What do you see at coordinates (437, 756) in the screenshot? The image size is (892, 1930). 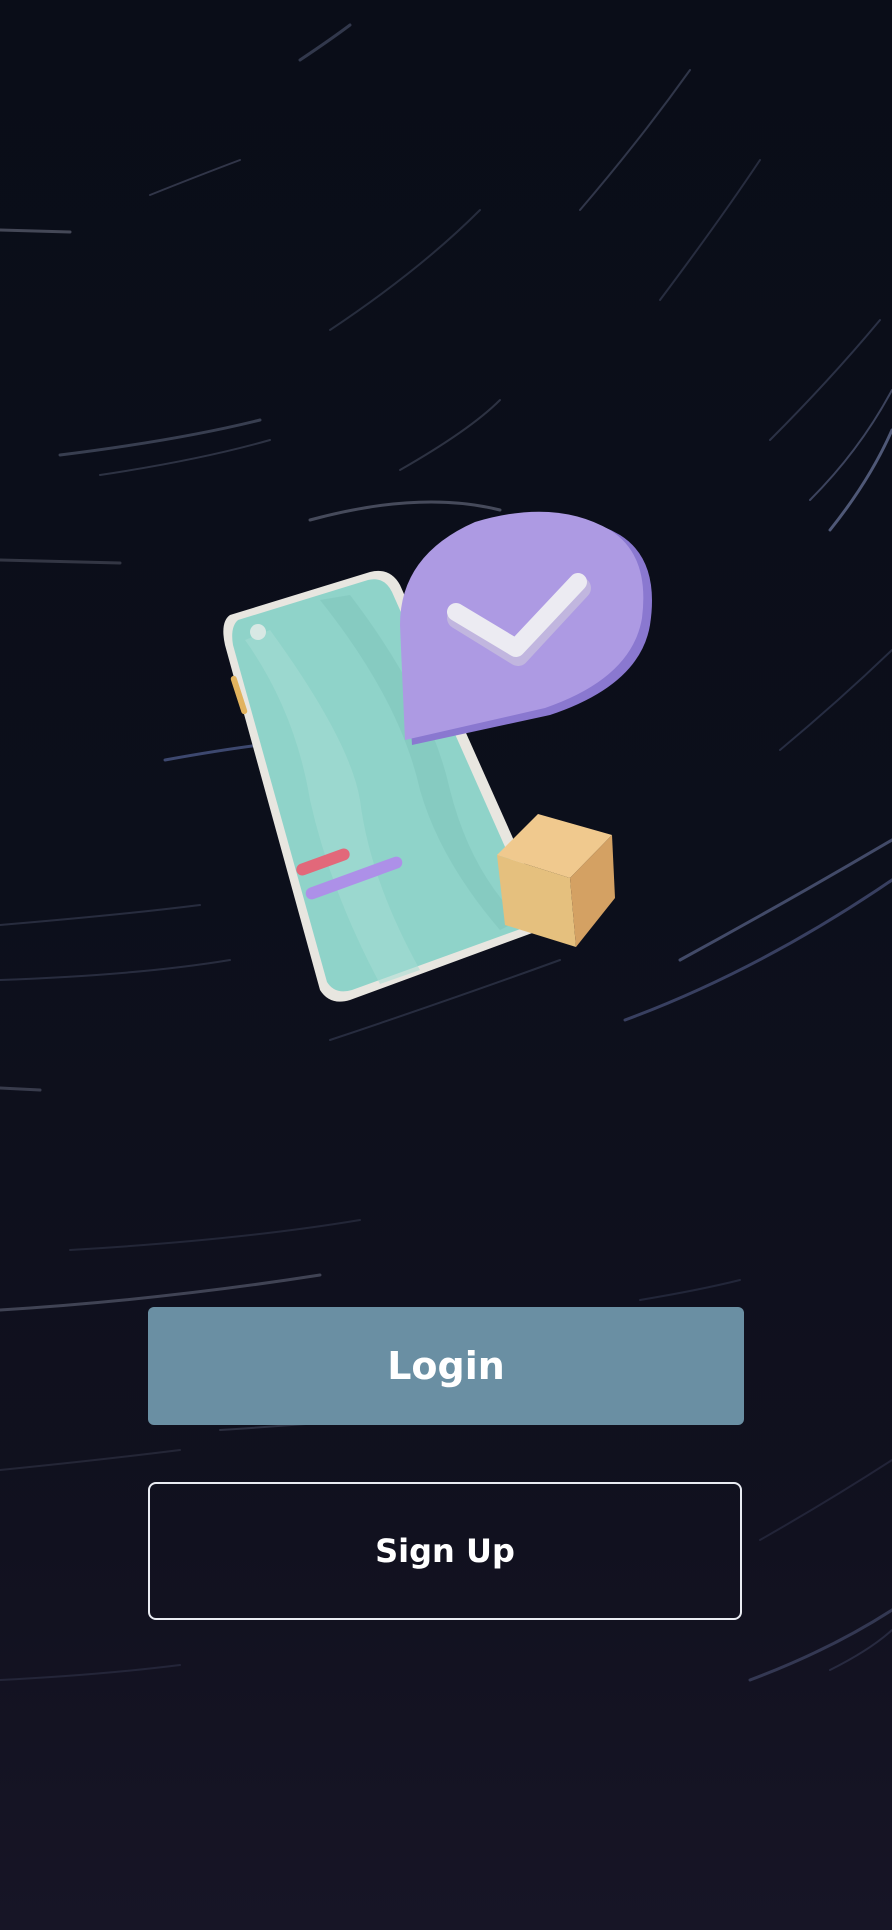 I see `hero-illustration` at bounding box center [437, 756].